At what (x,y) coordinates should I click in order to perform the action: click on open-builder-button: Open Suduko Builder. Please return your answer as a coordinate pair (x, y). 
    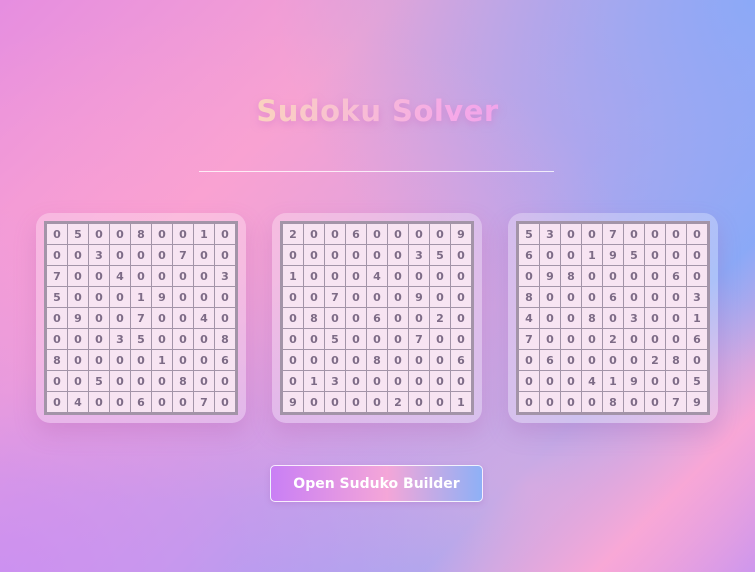
    Looking at the image, I should click on (376, 483).